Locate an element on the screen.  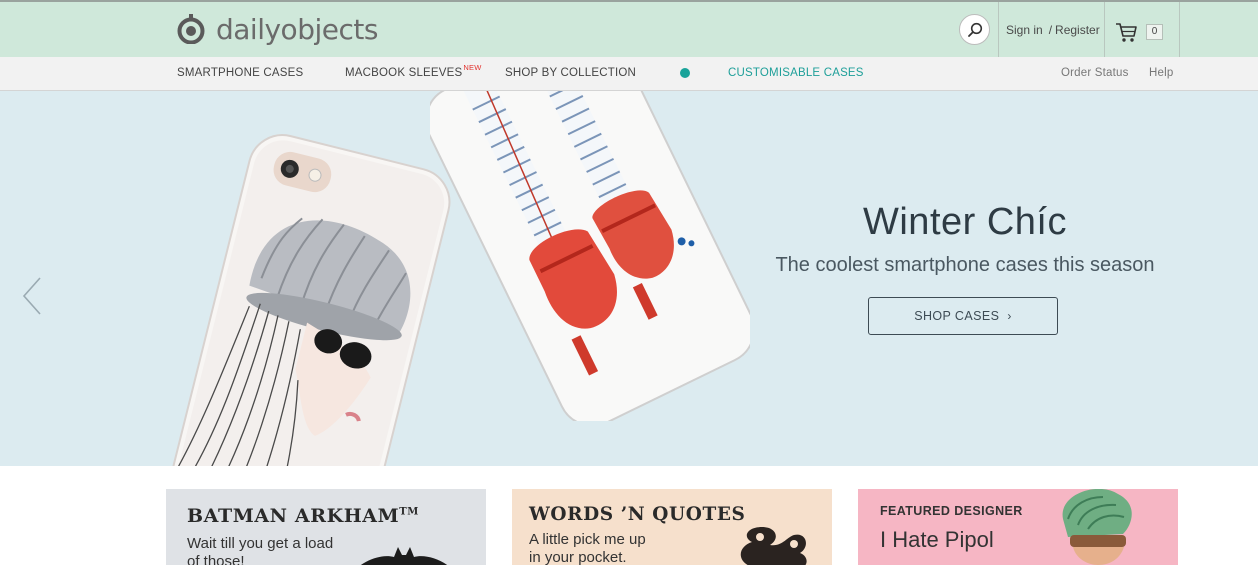
card-text-line: Wait till you get a load is located at coordinates (260, 543).